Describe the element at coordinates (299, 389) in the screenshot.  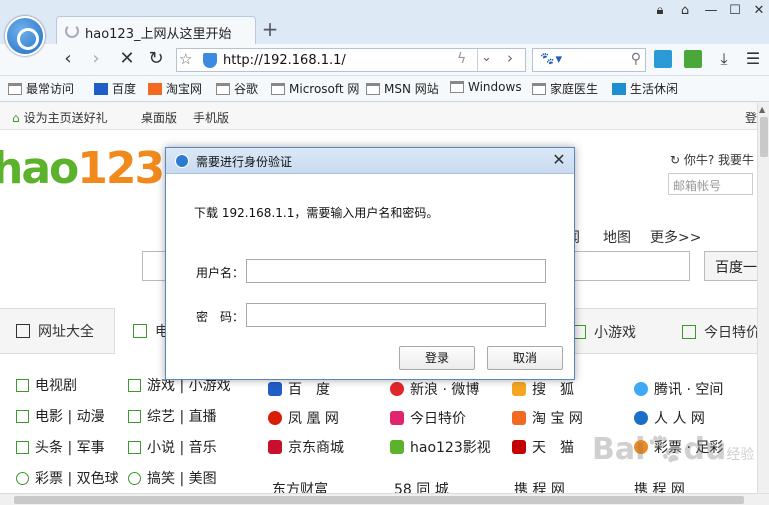
I see `site-link: 百 度` at that location.